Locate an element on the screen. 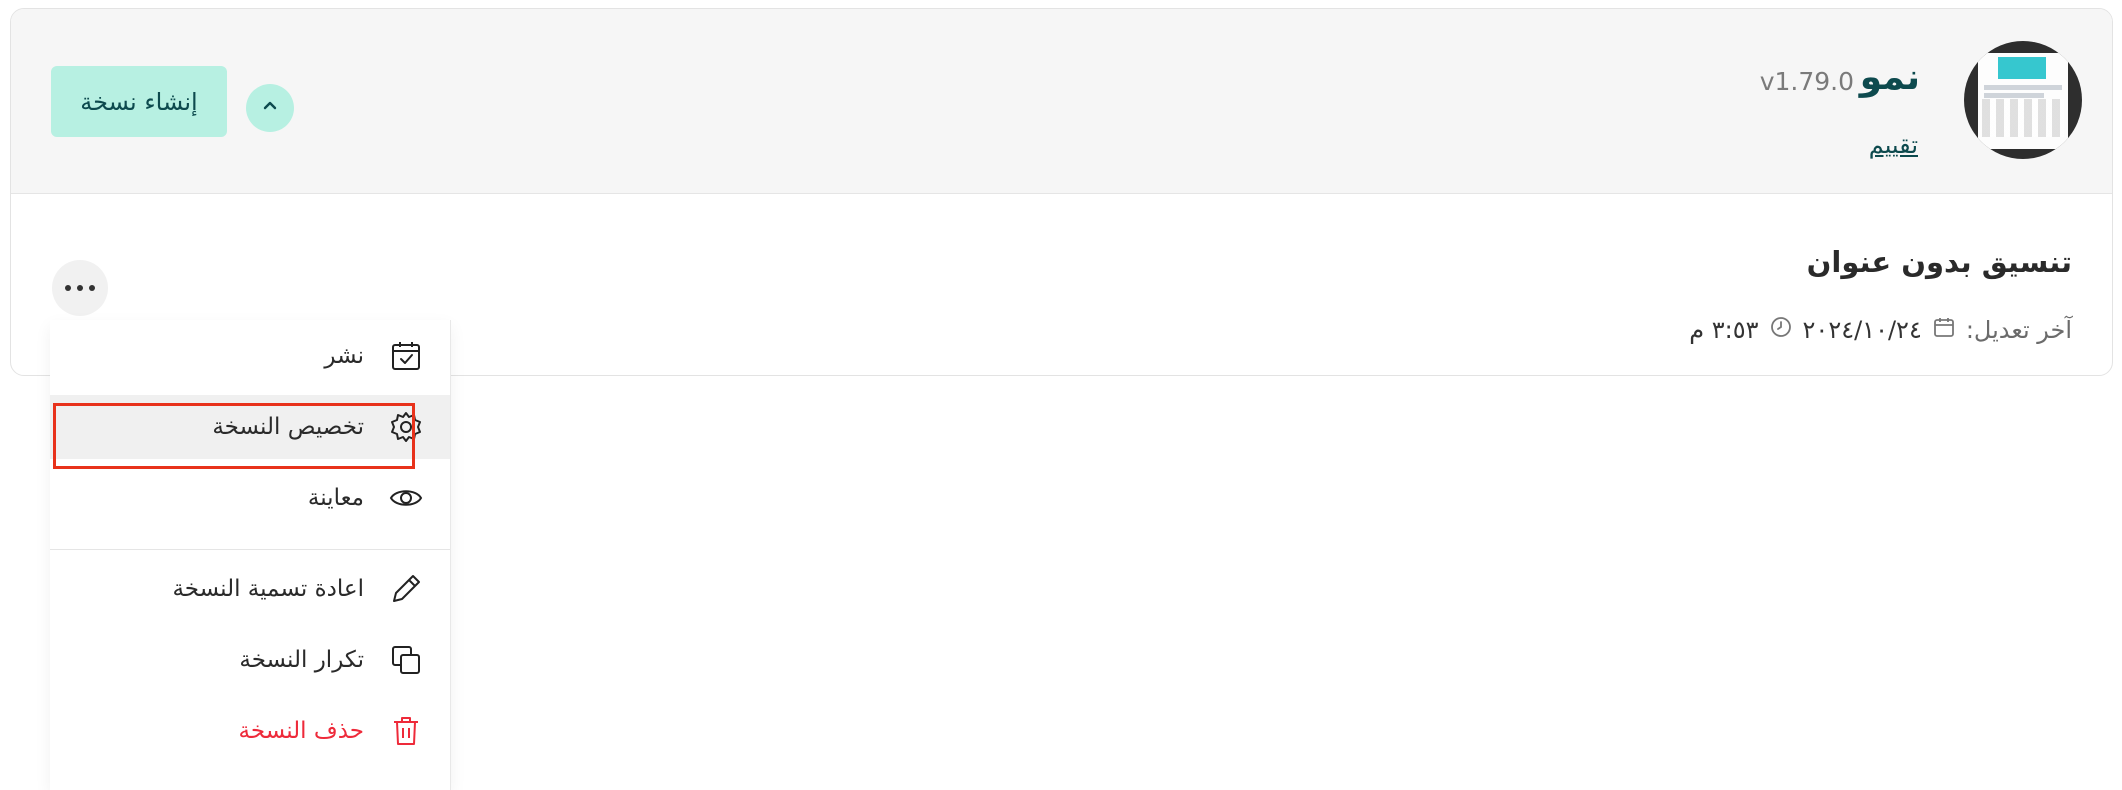 Image resolution: width=2122 pixels, height=790 pixels. collapse-button is located at coordinates (270, 108).